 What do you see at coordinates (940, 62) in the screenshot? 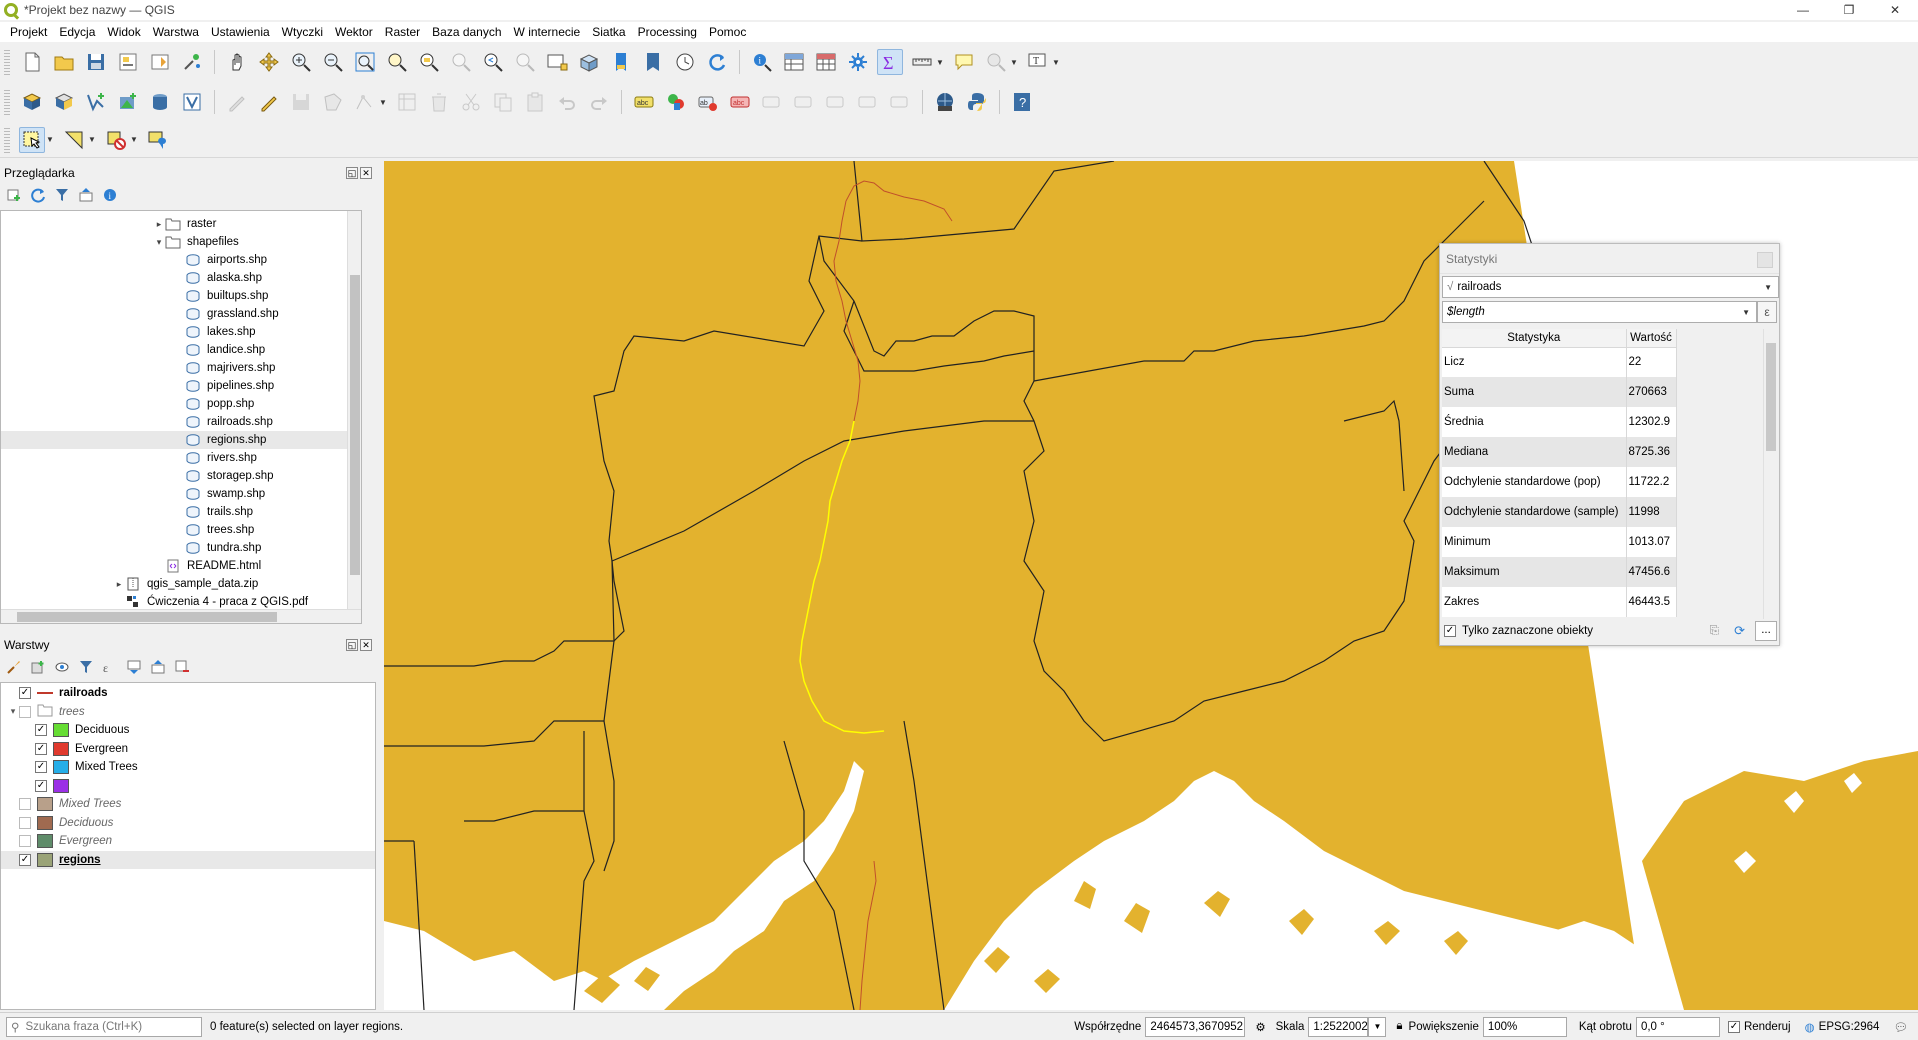
I see `measure-dropdown-icon: ▼` at bounding box center [940, 62].